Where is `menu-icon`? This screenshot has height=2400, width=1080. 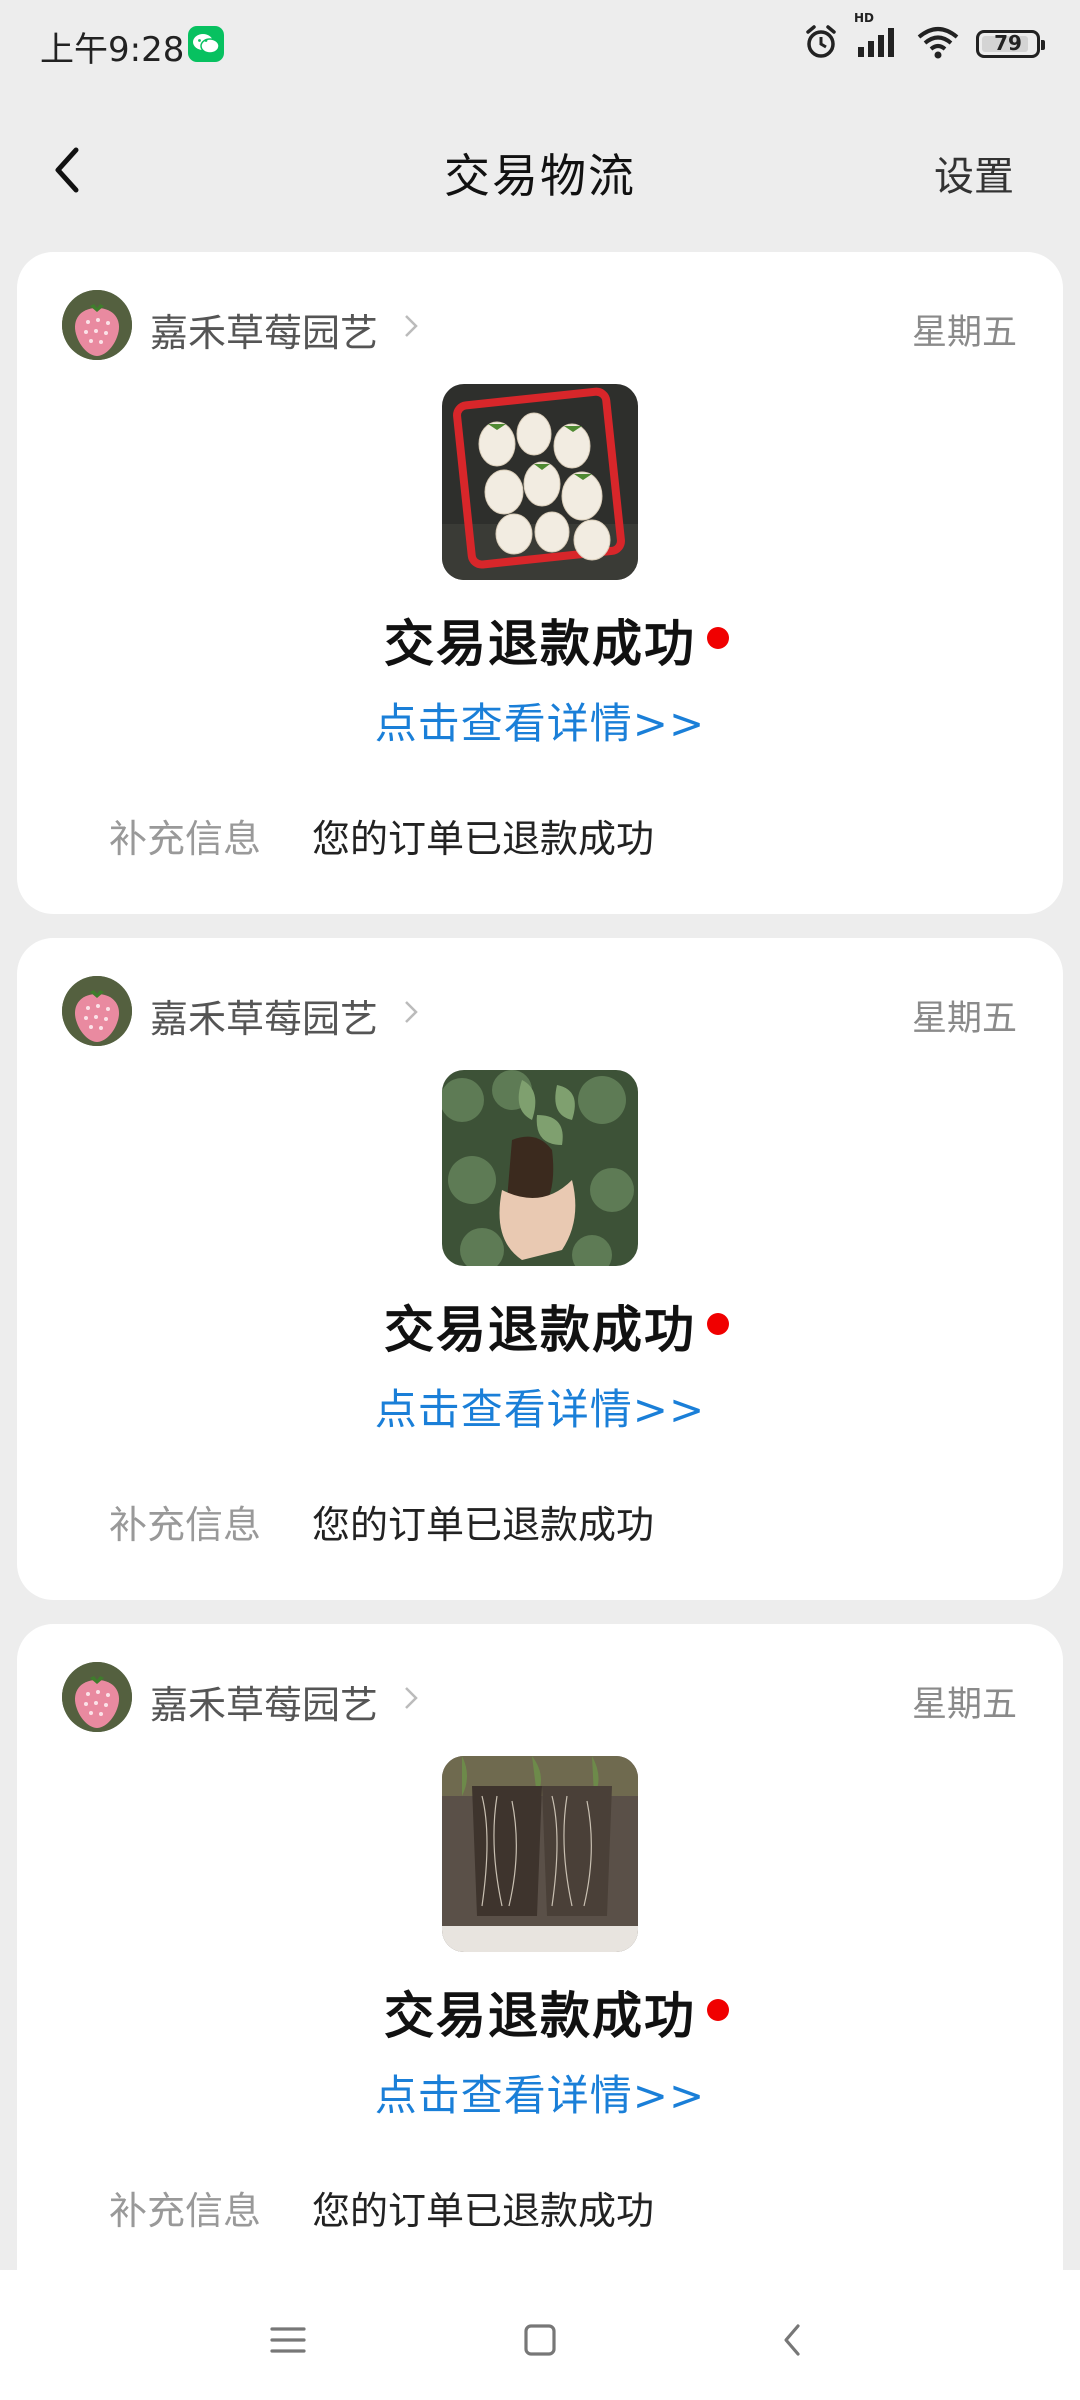 menu-icon is located at coordinates (288, 2340).